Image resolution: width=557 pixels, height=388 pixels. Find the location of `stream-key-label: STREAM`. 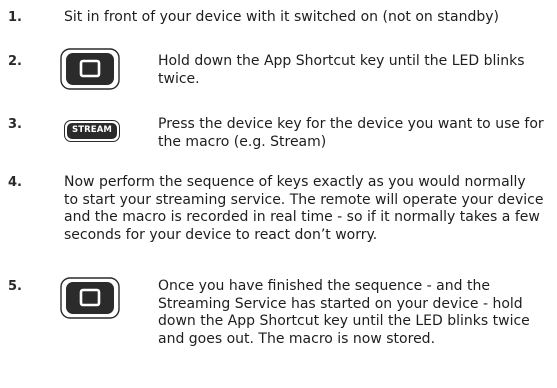

stream-key-label: STREAM is located at coordinates (92, 131).